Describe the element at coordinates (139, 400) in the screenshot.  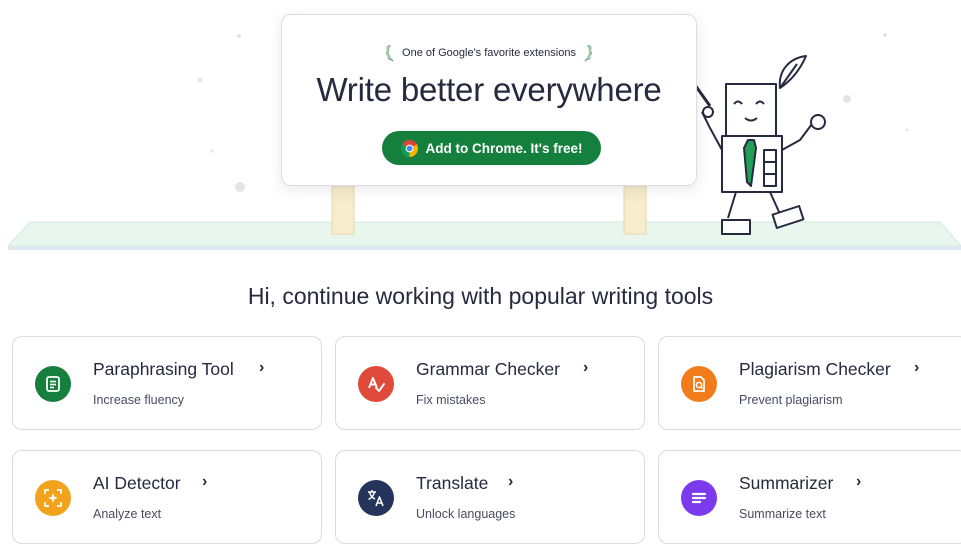
I see `tool-description: Increase fluency` at that location.